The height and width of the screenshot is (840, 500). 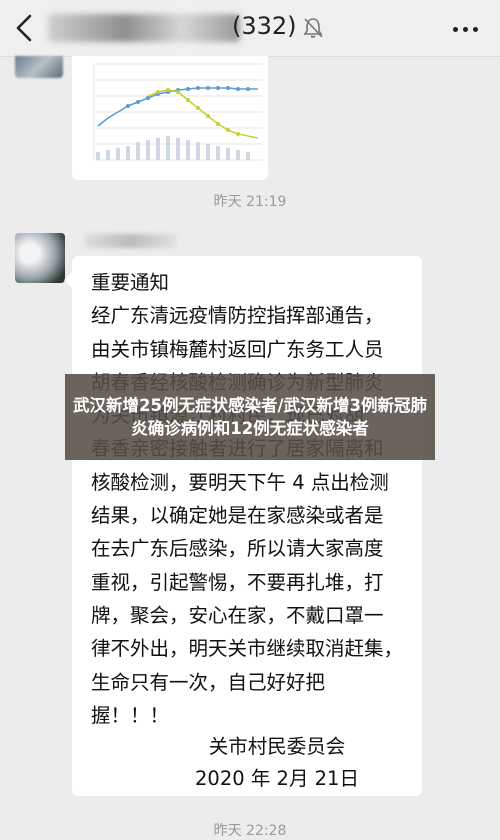 I want to click on headline-text: 武汉新增25例无症状感染者/武汉新增3例新冠肺炎确诊病例和12例无症状感染者, so click(x=250, y=417).